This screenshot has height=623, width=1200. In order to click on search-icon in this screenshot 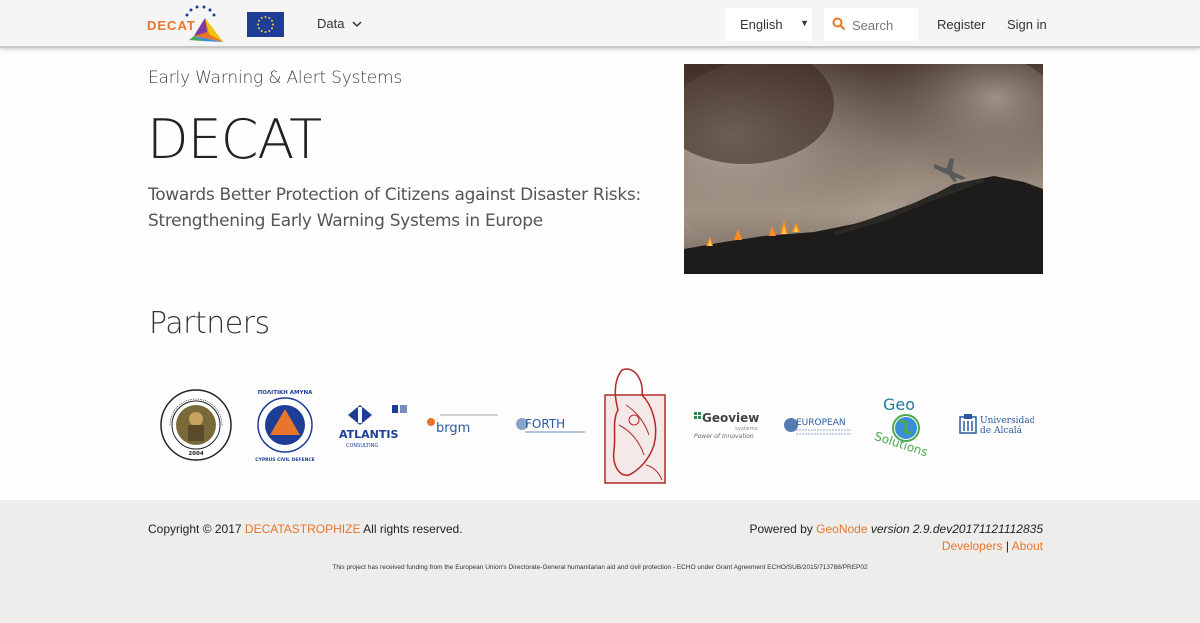, I will do `click(839, 24)`.